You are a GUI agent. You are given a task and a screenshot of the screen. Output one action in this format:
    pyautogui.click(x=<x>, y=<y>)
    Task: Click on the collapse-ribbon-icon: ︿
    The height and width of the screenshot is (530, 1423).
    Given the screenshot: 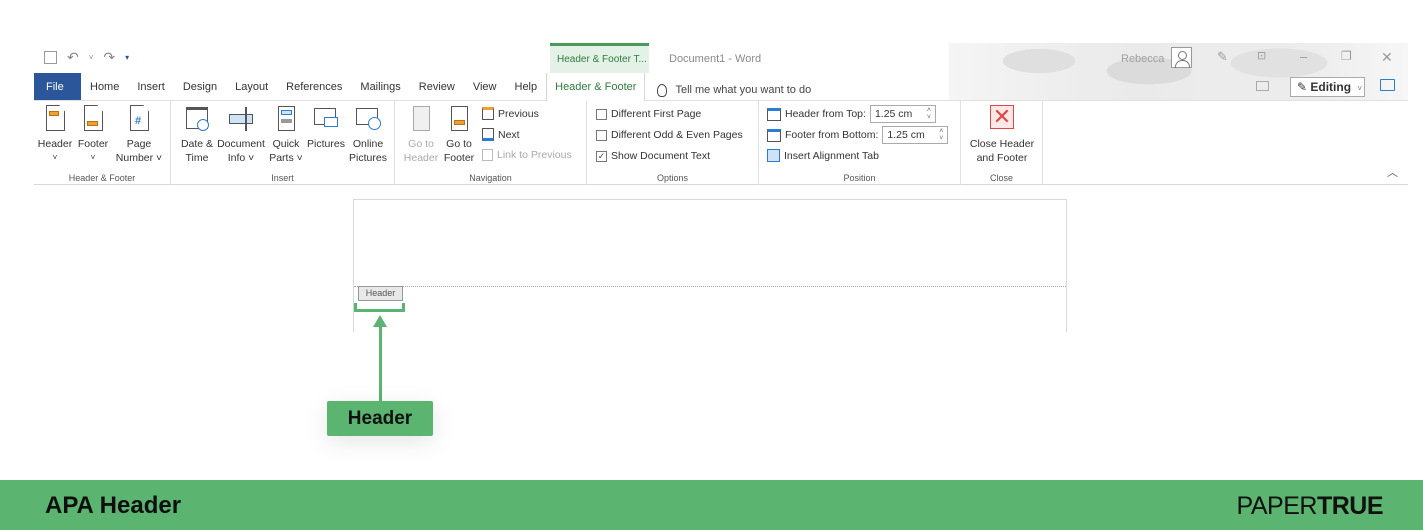 What is the action you would take?
    pyautogui.click(x=1392, y=172)
    